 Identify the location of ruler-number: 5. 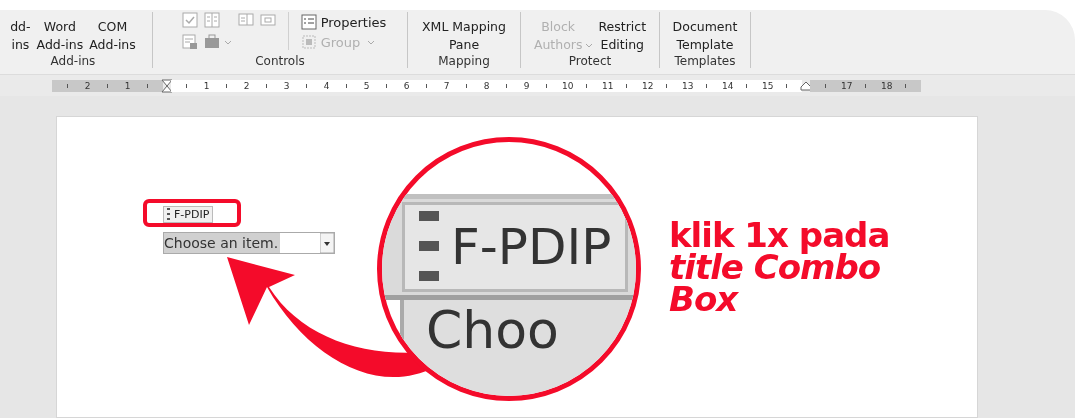
(366, 85).